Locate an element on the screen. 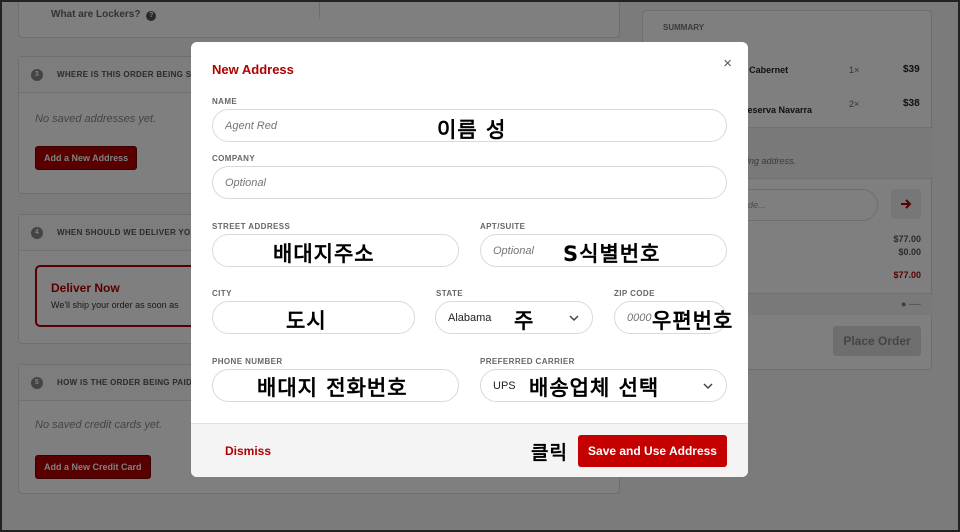 The height and width of the screenshot is (532, 960). modal-title: New Address is located at coordinates (253, 69).